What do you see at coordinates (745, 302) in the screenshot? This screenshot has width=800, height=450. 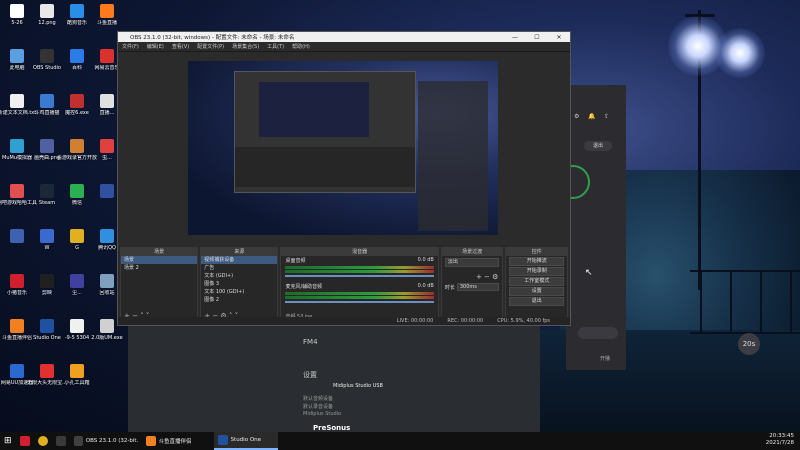 I see `wallpaper-fence` at bounding box center [745, 302].